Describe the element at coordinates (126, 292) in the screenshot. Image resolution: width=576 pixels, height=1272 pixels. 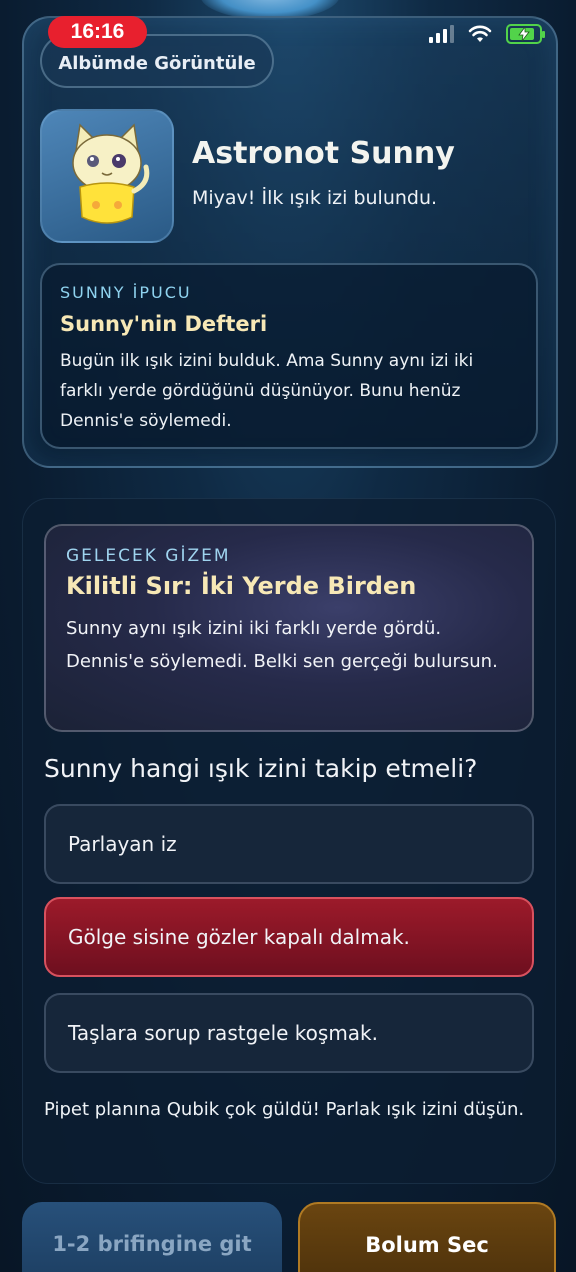
I see `hint-eyebrow: SUNNY İPUCU` at that location.